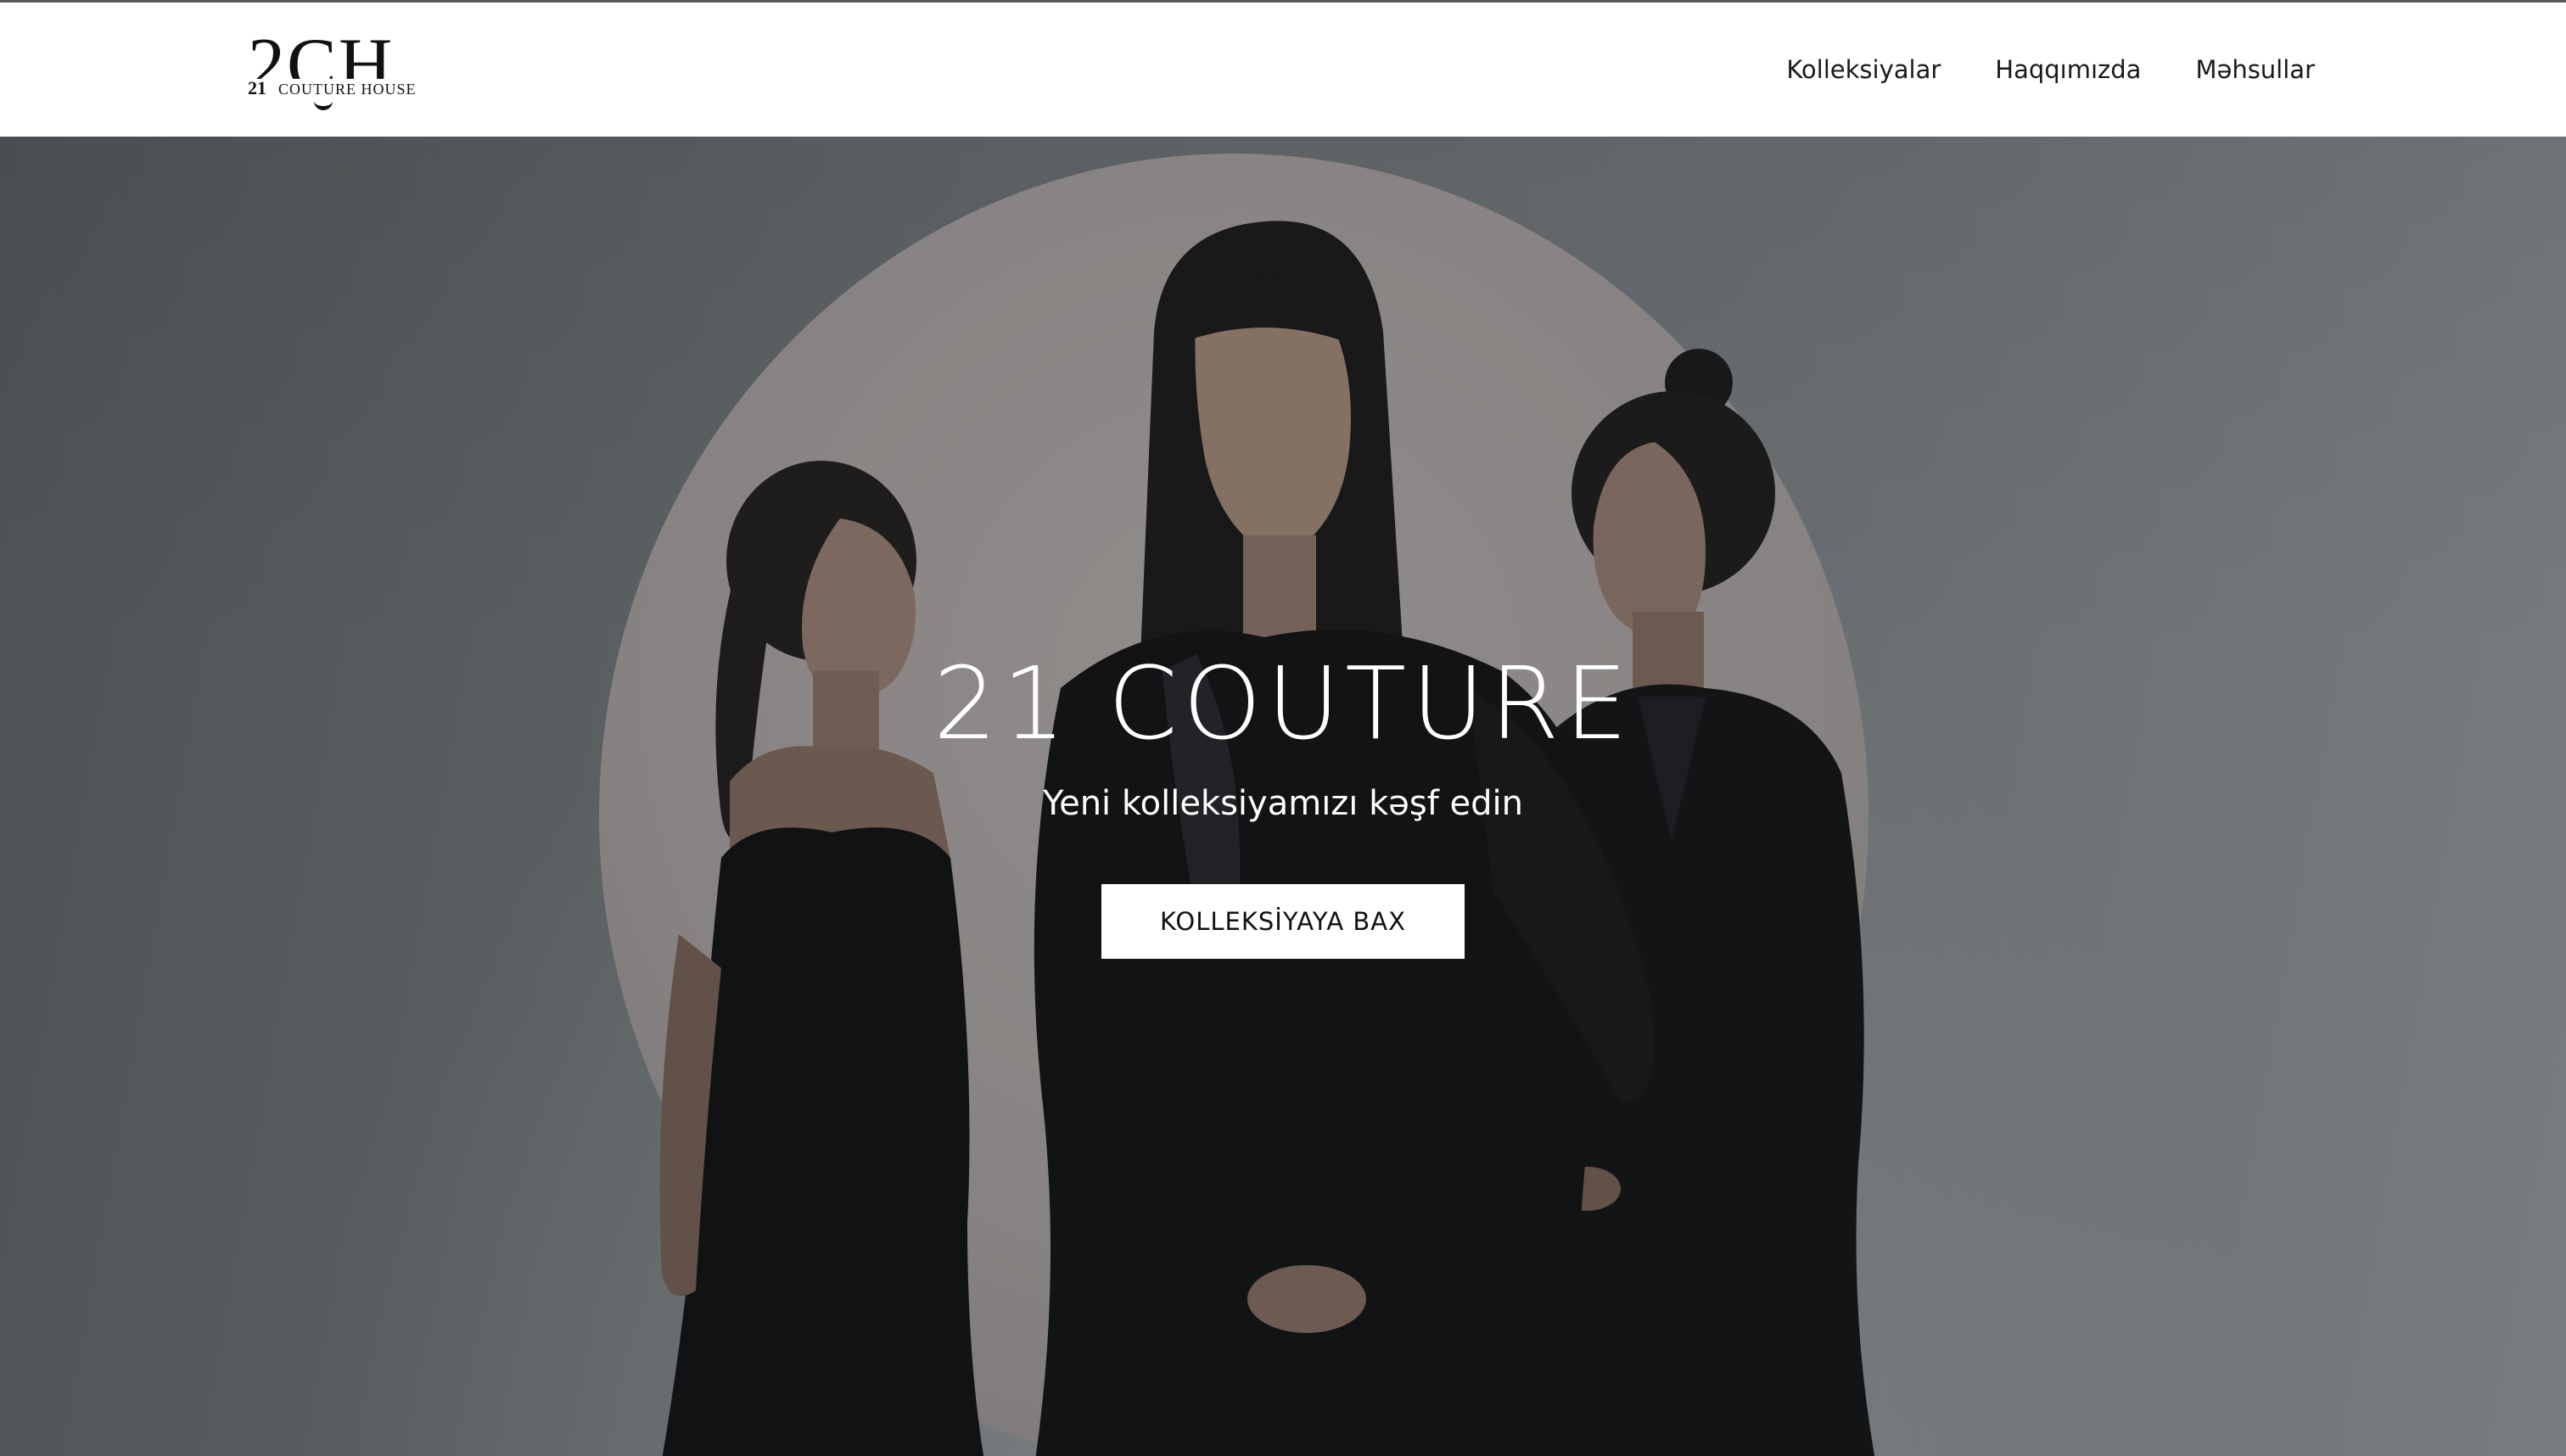 This screenshot has width=2566, height=1456. What do you see at coordinates (1283, 703) in the screenshot?
I see `hero-title: 21 COUTURE` at bounding box center [1283, 703].